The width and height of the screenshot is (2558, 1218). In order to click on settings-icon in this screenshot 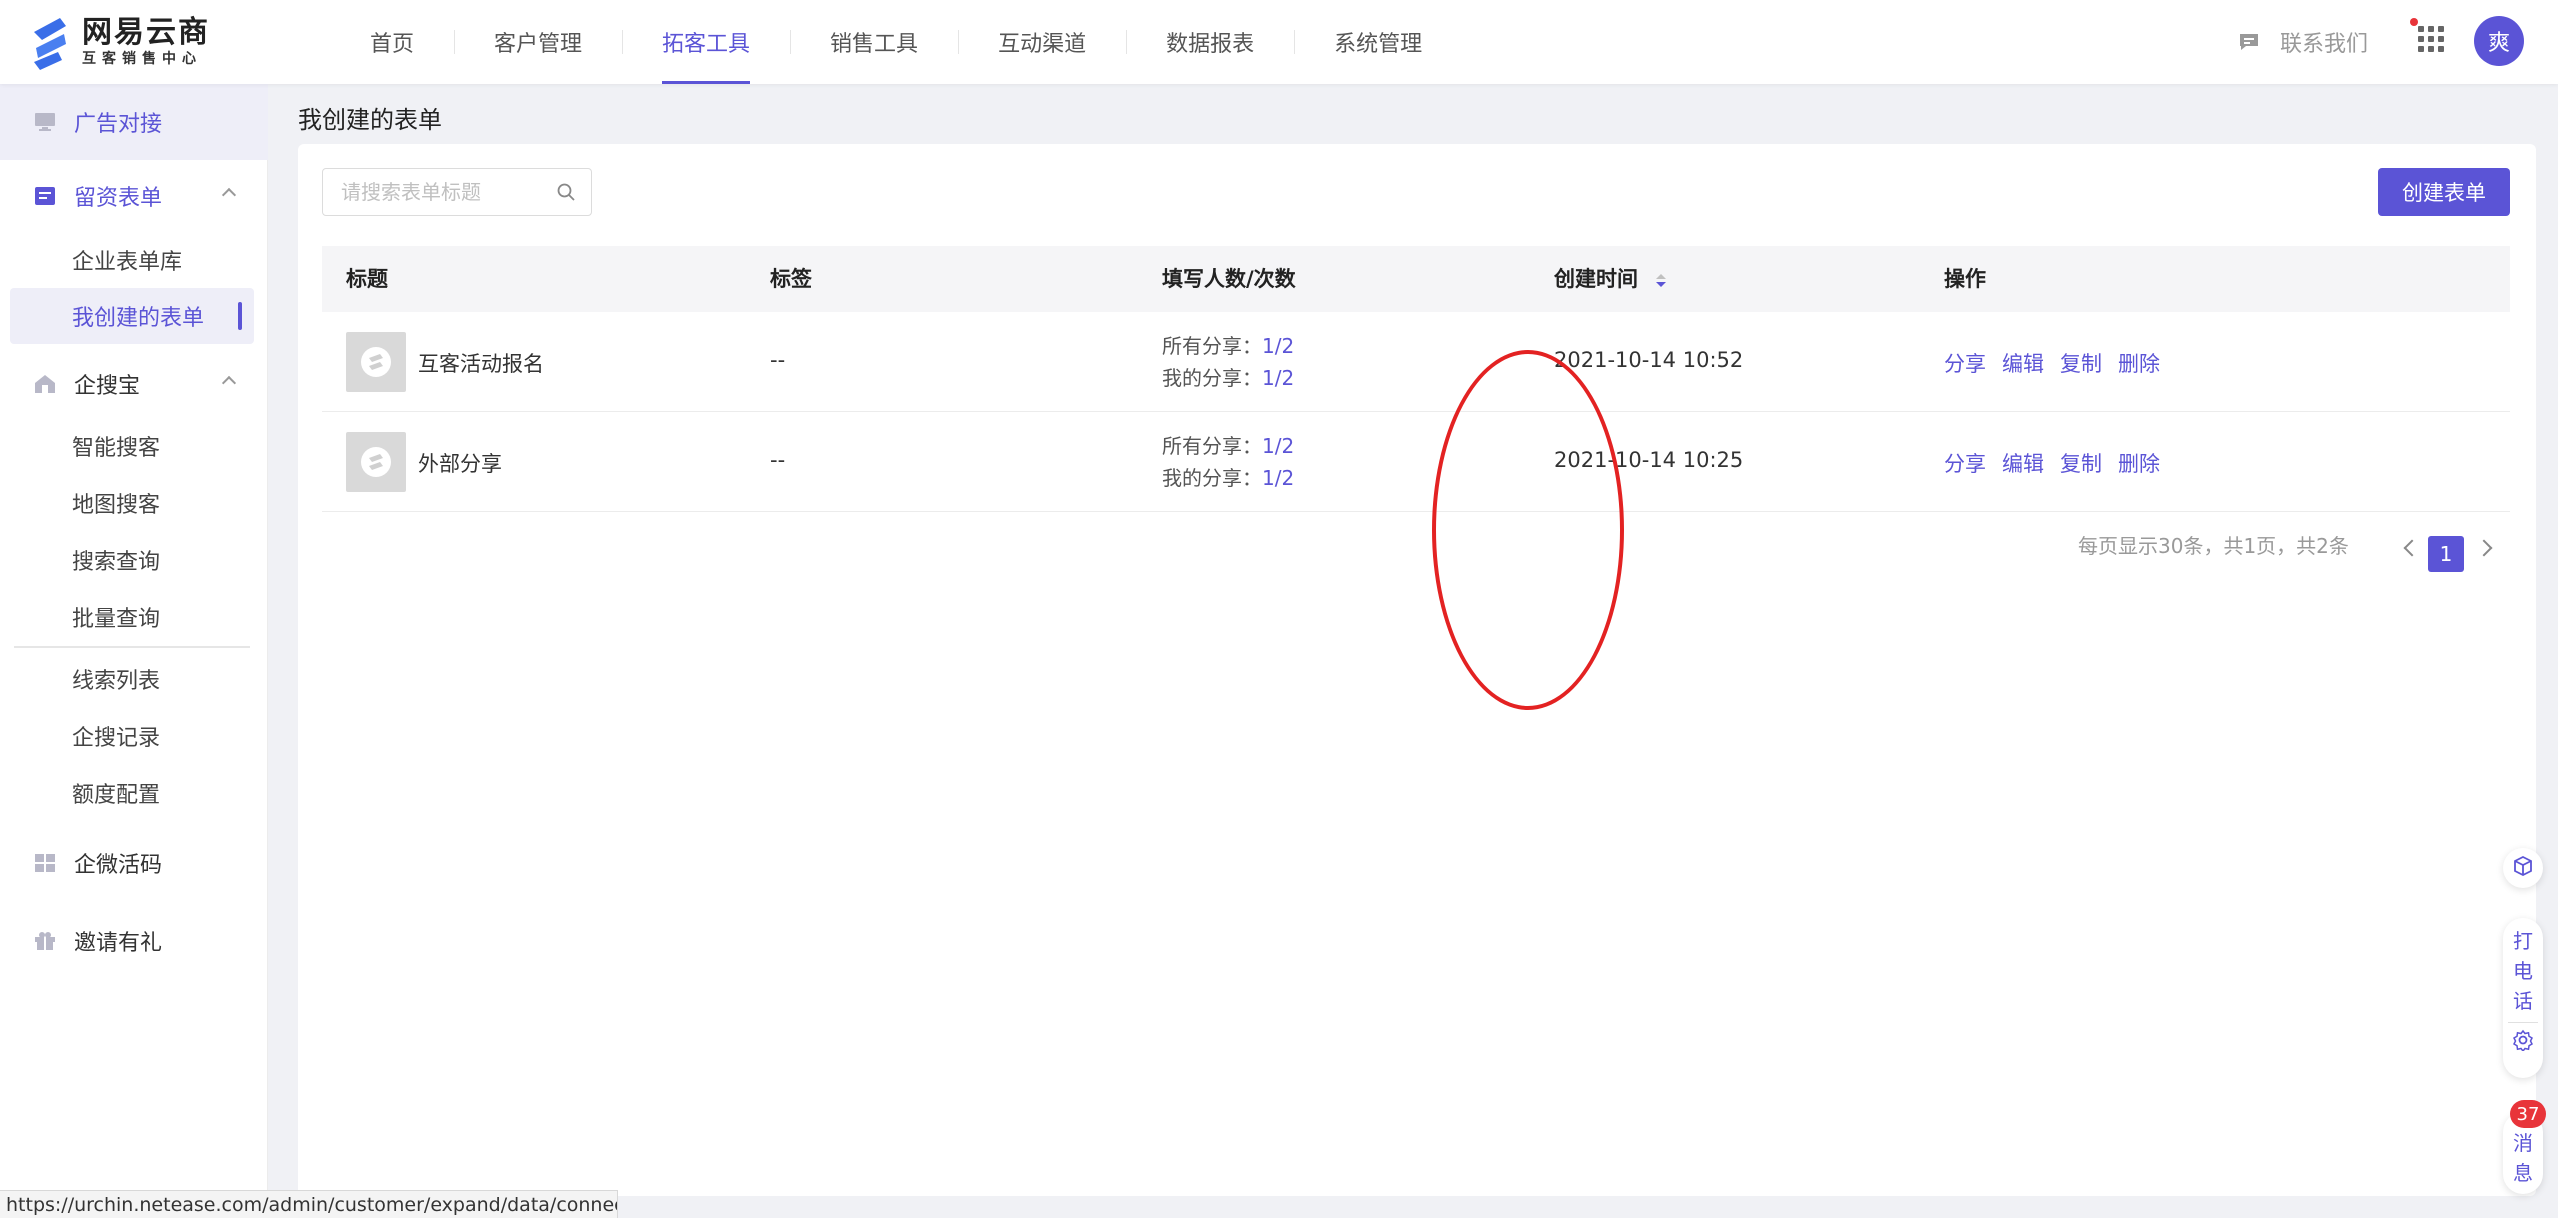, I will do `click(2523, 1042)`.